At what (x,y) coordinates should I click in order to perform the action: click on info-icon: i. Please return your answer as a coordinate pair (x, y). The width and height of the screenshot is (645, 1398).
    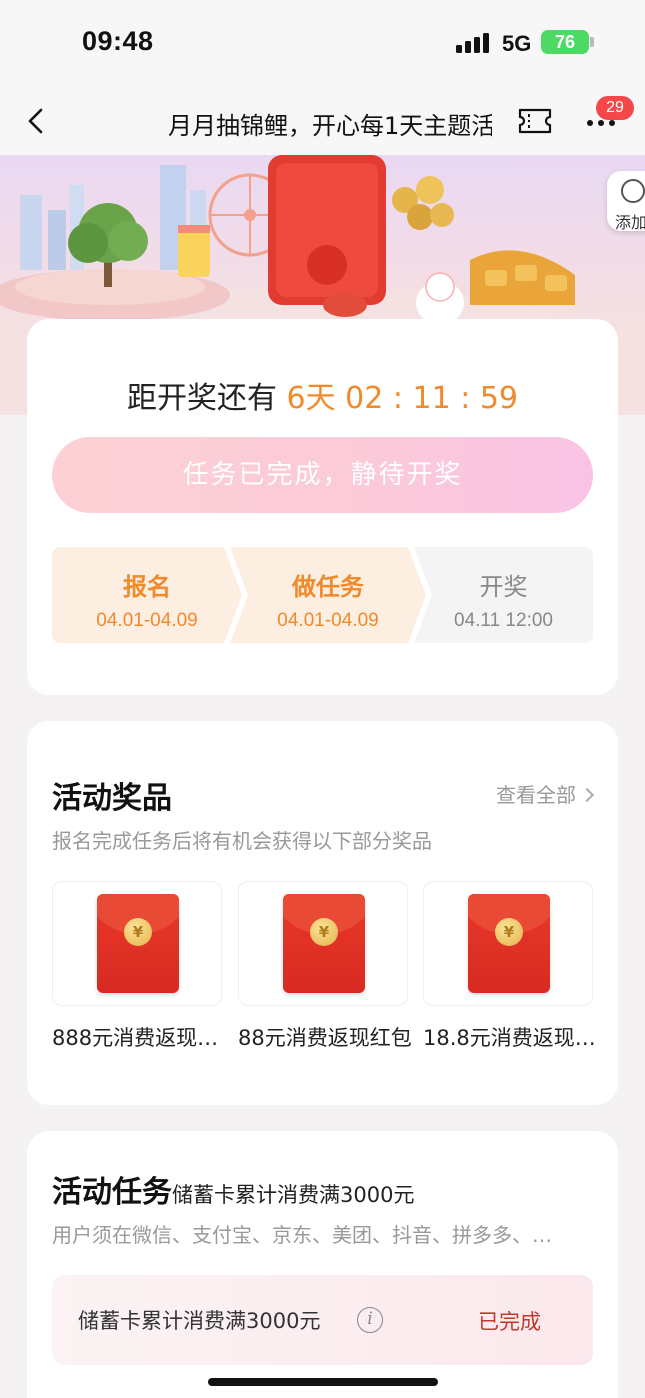
    Looking at the image, I should click on (370, 1320).